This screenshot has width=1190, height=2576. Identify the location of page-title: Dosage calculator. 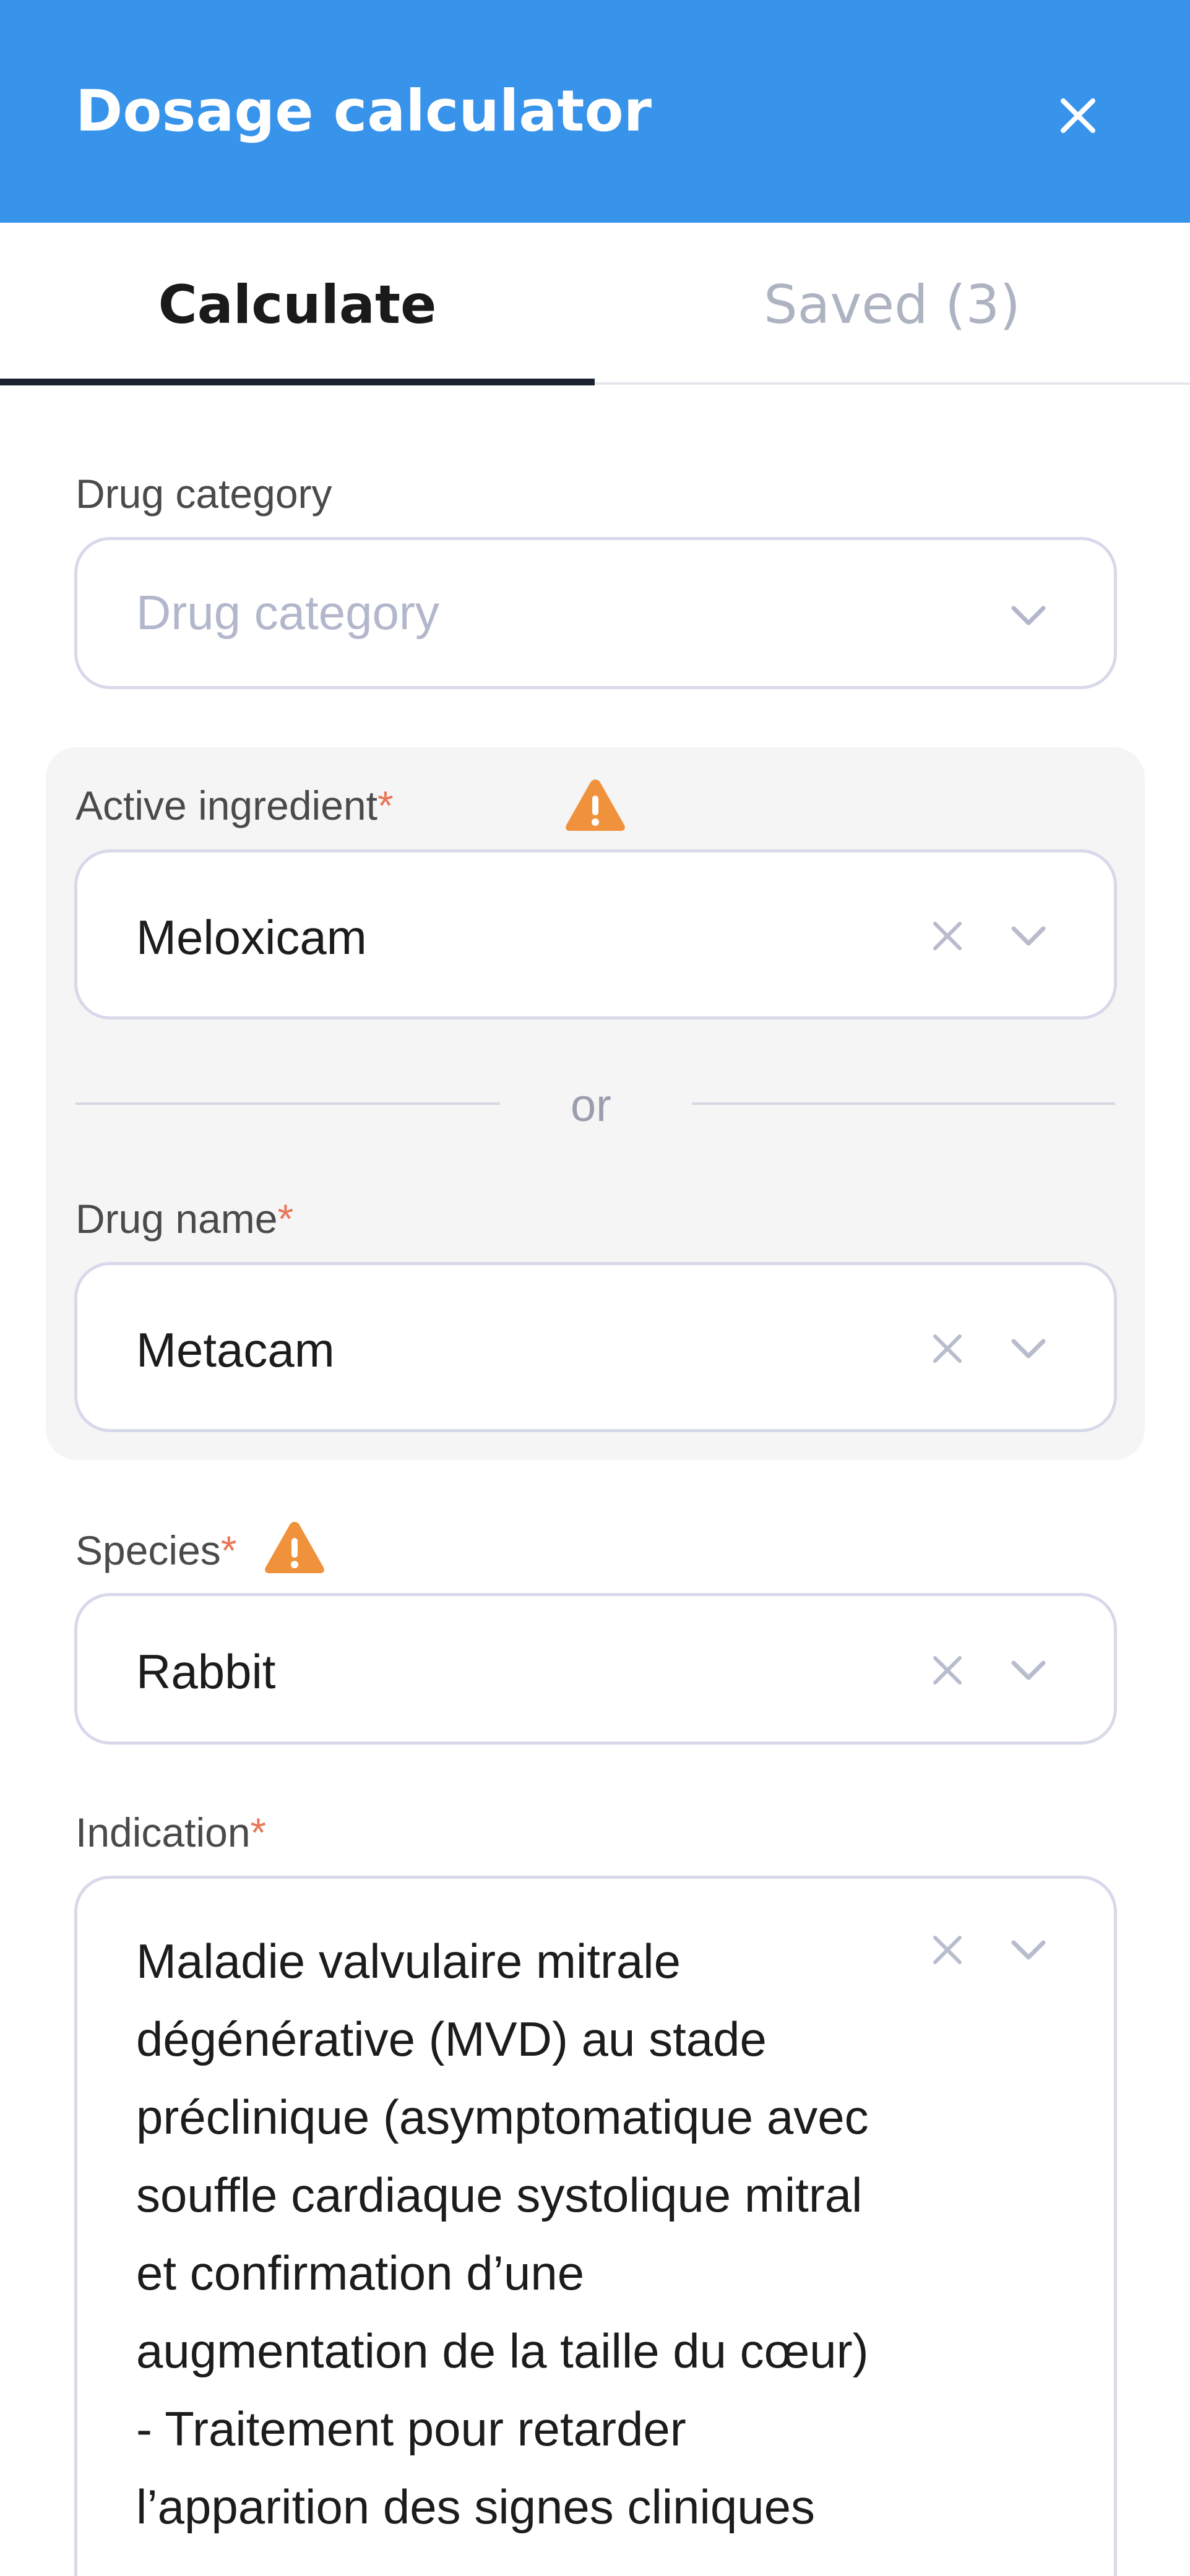
(364, 111).